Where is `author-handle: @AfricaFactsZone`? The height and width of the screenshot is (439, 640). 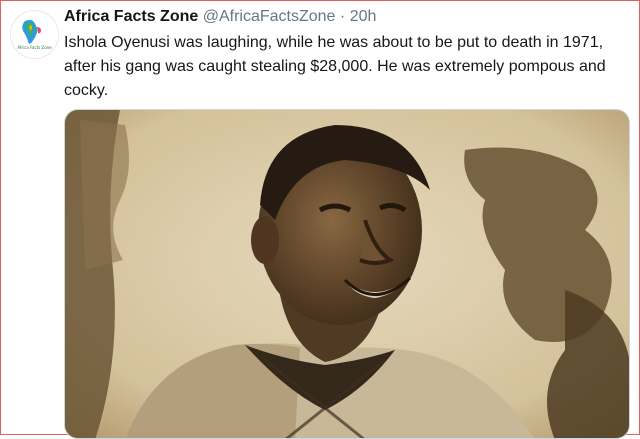 author-handle: @AfricaFactsZone is located at coordinates (269, 16).